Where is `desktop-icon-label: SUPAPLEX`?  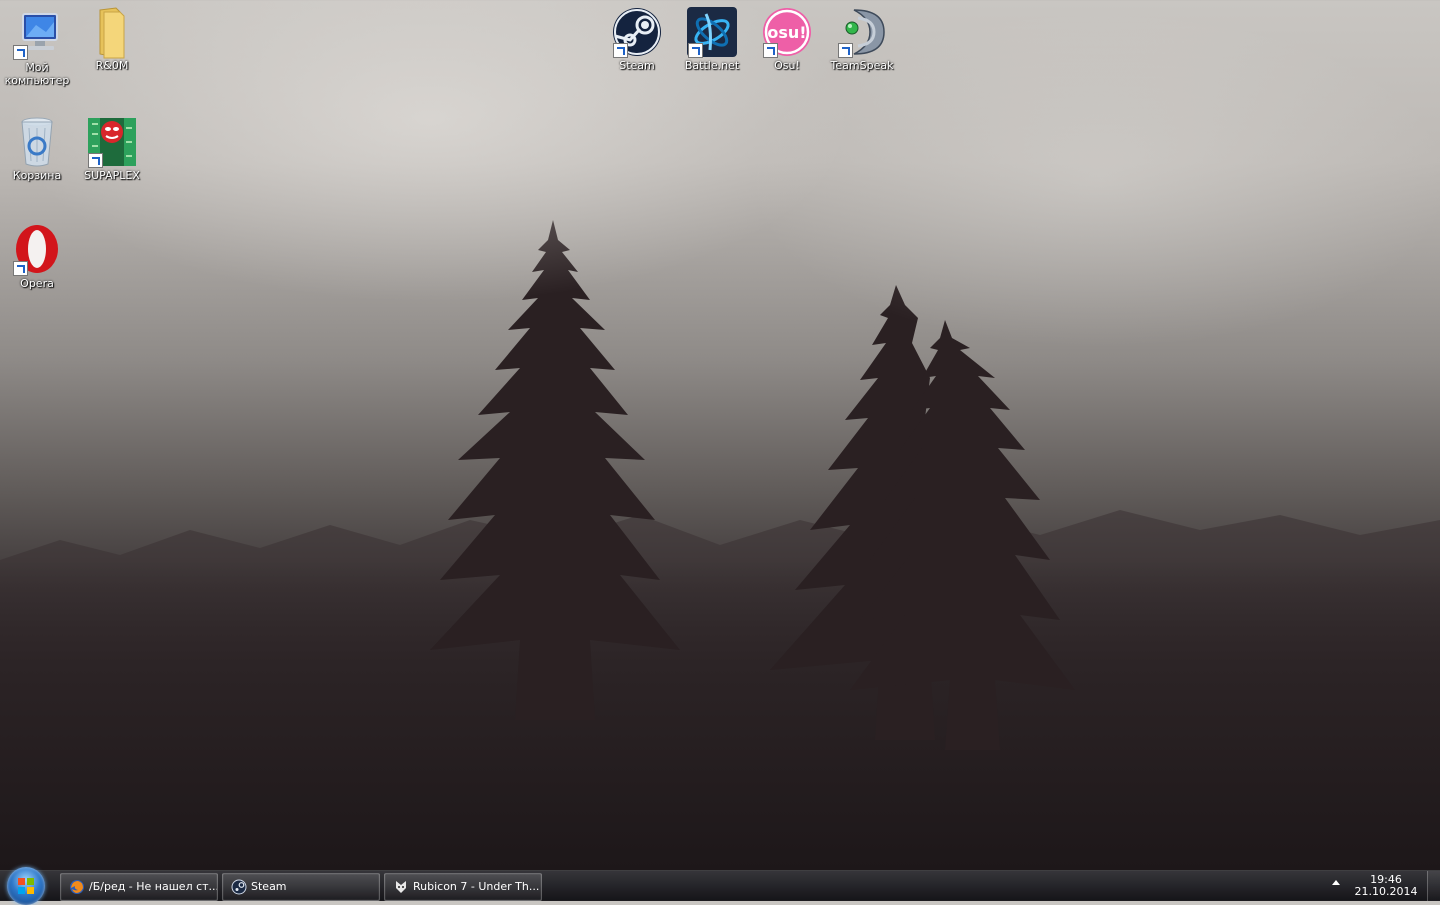
desktop-icon-label: SUPAPLEX is located at coordinates (112, 175).